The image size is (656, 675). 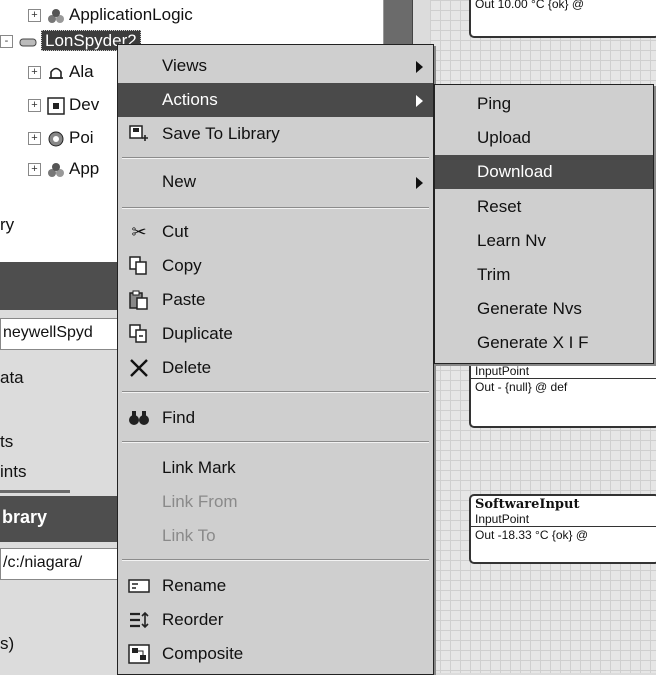 I want to click on menu-item-label: Copy, so click(x=182, y=265).